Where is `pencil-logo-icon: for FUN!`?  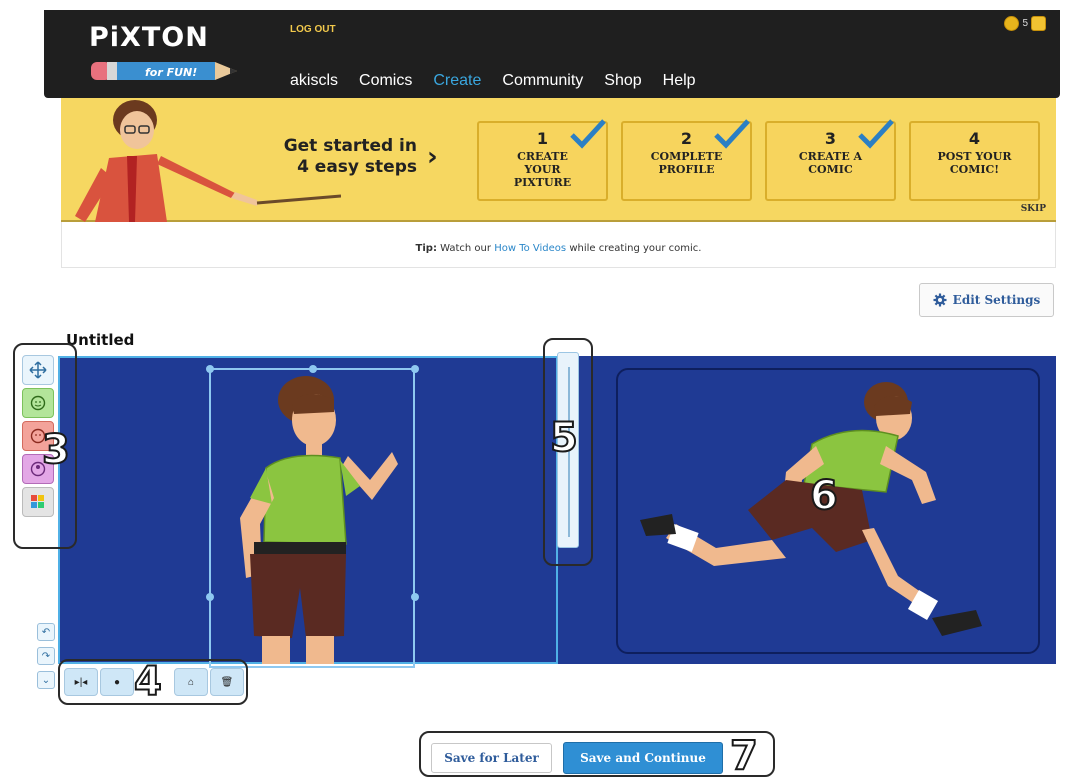
pencil-logo-icon: for FUN! is located at coordinates (164, 71).